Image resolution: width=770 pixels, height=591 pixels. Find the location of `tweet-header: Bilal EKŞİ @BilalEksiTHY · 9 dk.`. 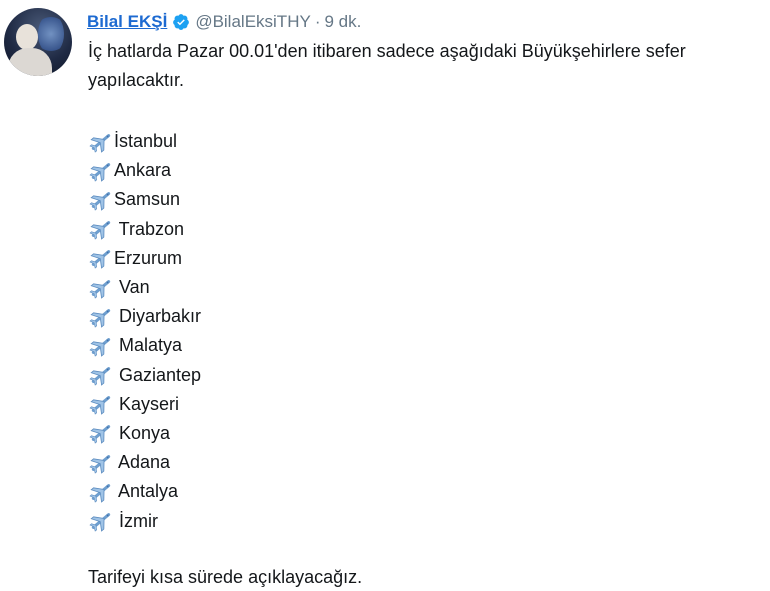

tweet-header: Bilal EKŞİ @BilalEksiTHY · 9 dk. is located at coordinates (224, 22).